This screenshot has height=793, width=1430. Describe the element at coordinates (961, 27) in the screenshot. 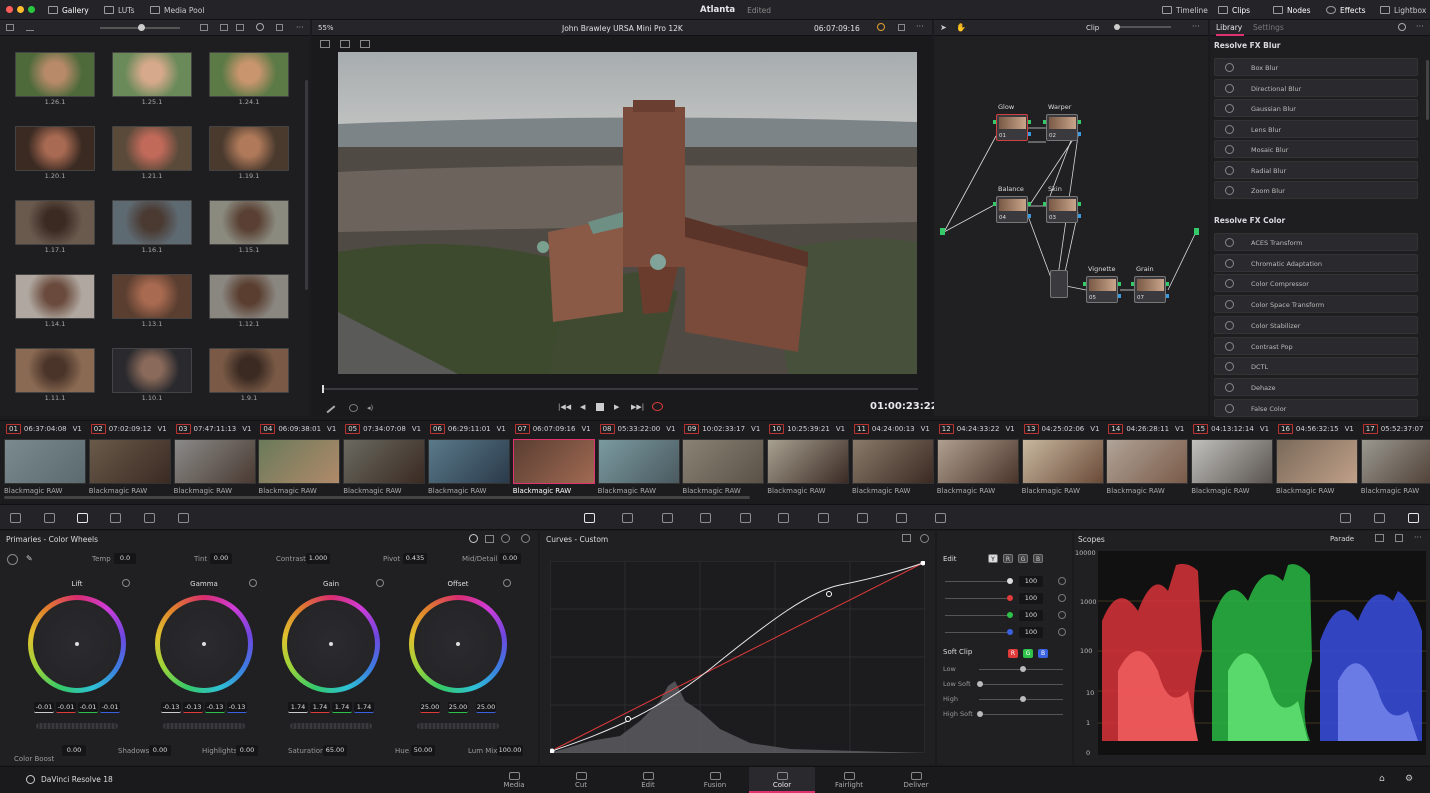

I see `hand-icon: ✋` at that location.